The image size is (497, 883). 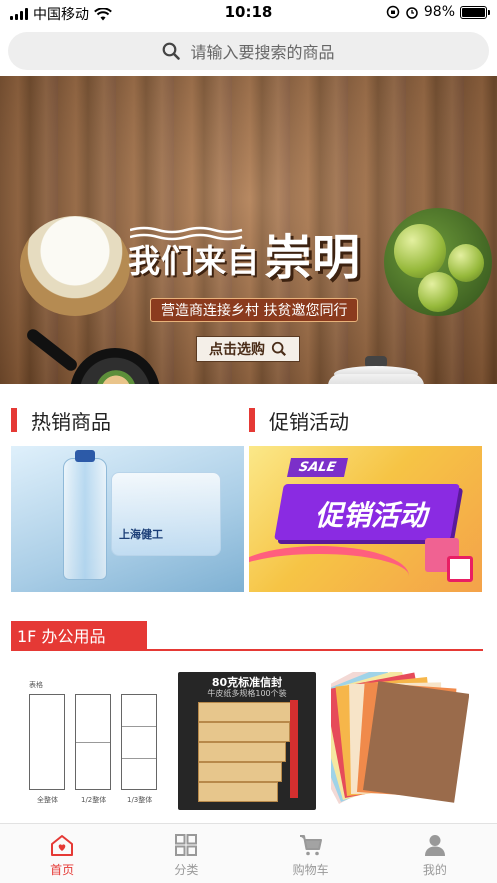 I want to click on sale-text: 促销活动, so click(x=370, y=515).